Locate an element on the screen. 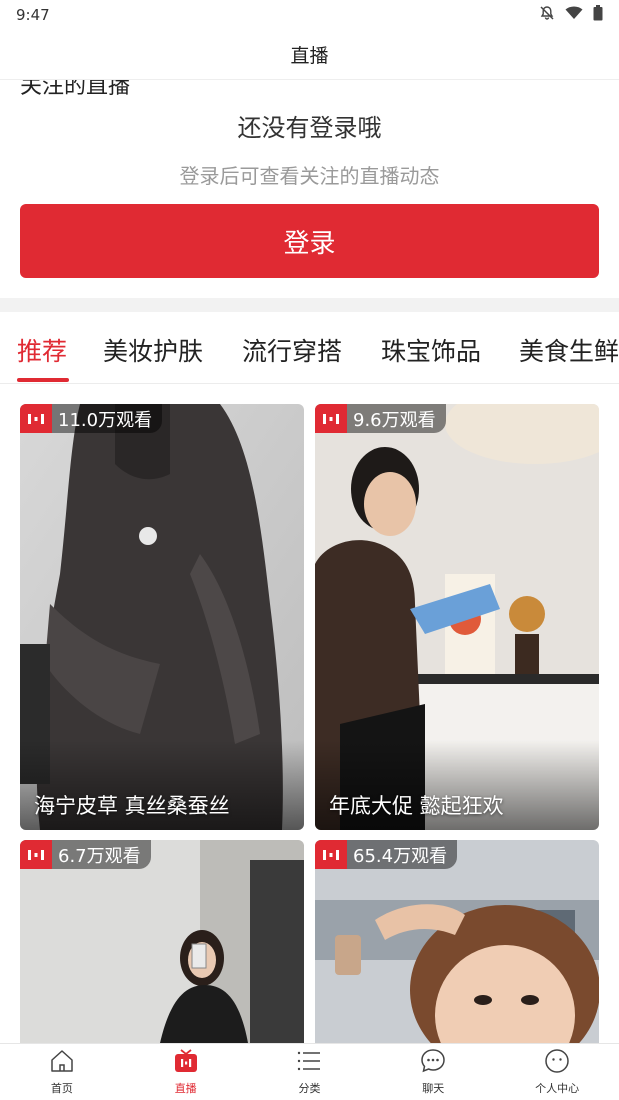 Image resolution: width=619 pixels, height=1100 pixels. live-tv-icon is located at coordinates (186, 1063).